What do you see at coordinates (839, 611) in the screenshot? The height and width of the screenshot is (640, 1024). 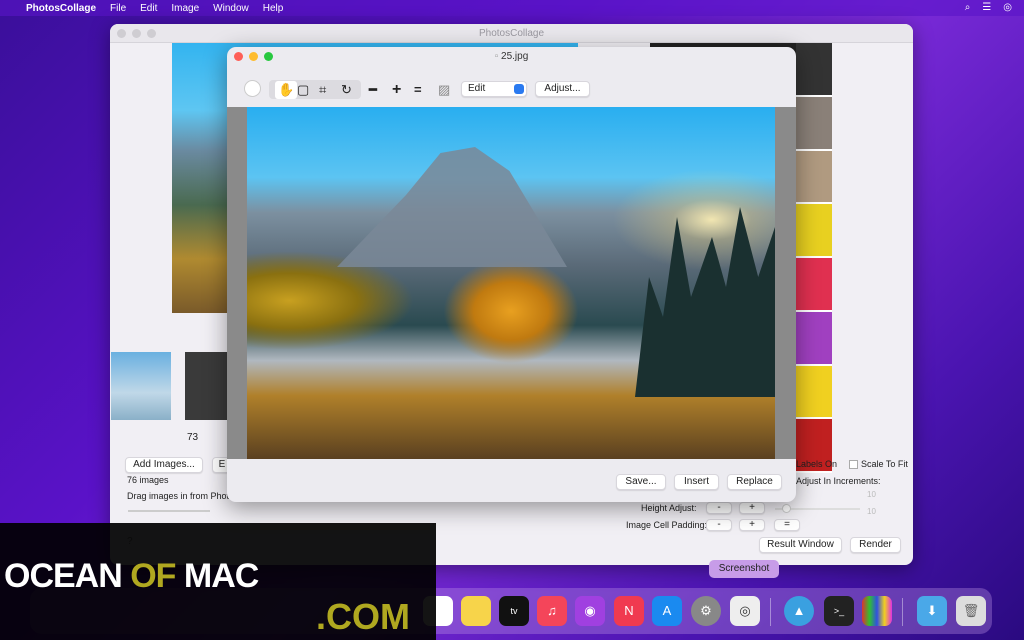 I see `terminal-icon: >_` at bounding box center [839, 611].